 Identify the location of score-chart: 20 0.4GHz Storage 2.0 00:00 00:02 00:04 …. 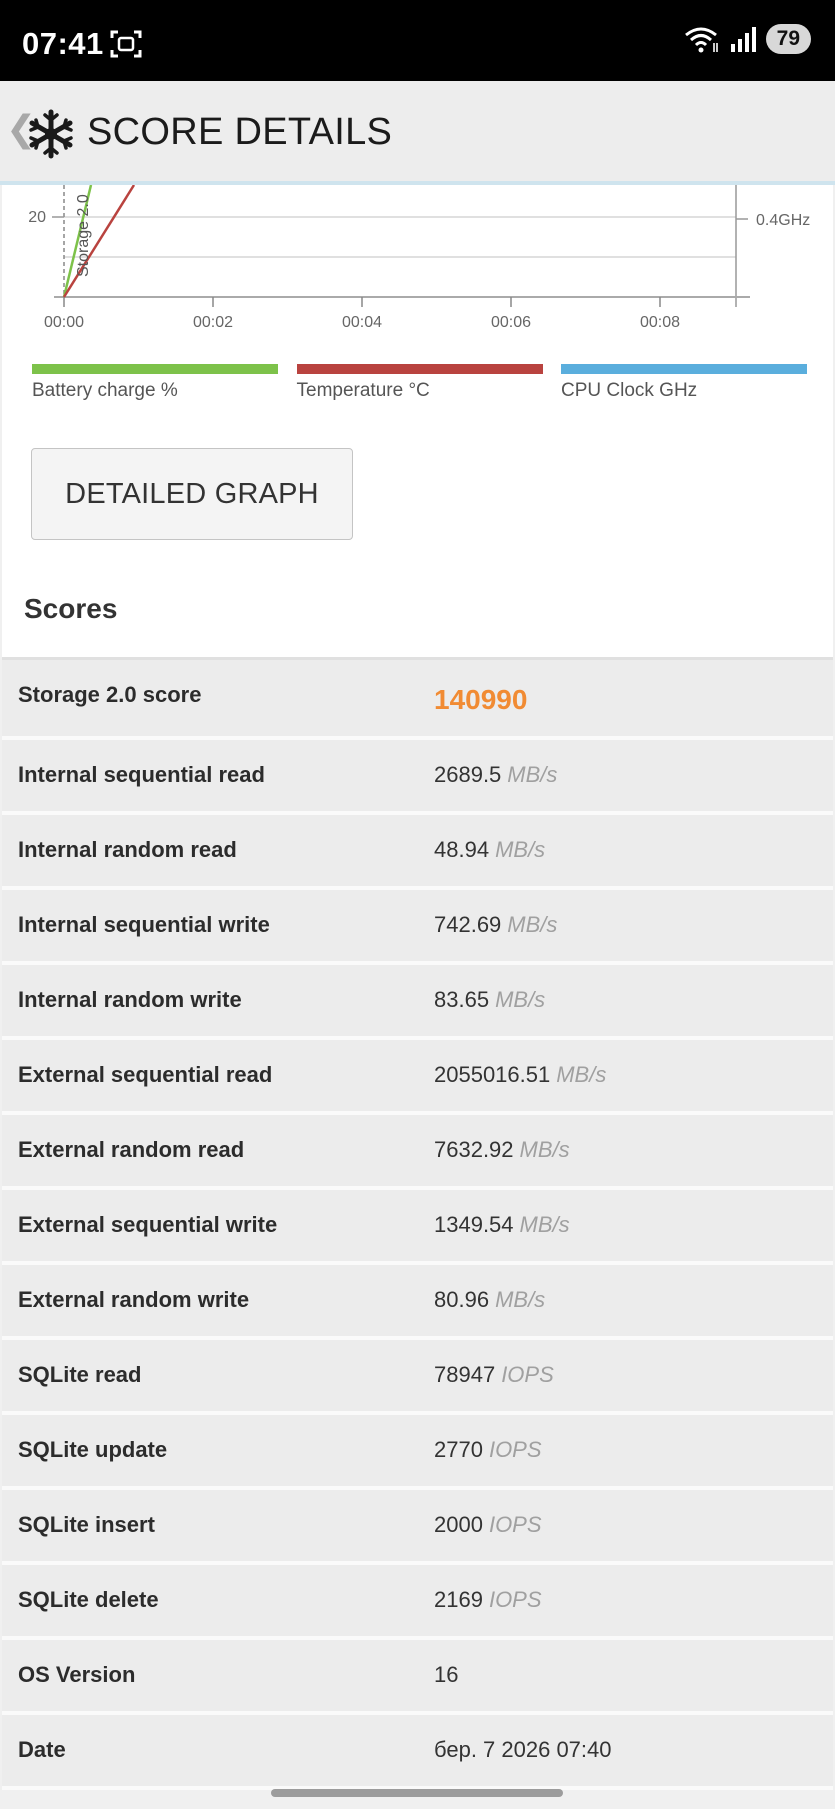
(419, 258).